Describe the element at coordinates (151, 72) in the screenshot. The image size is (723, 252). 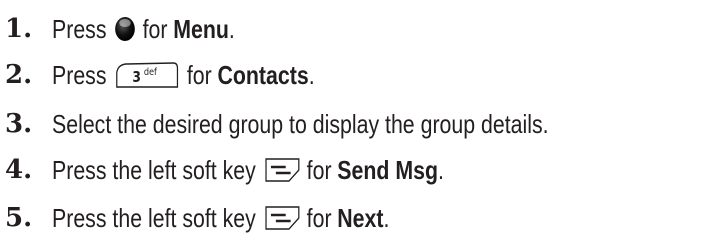
I see `key-sub-label: def` at that location.